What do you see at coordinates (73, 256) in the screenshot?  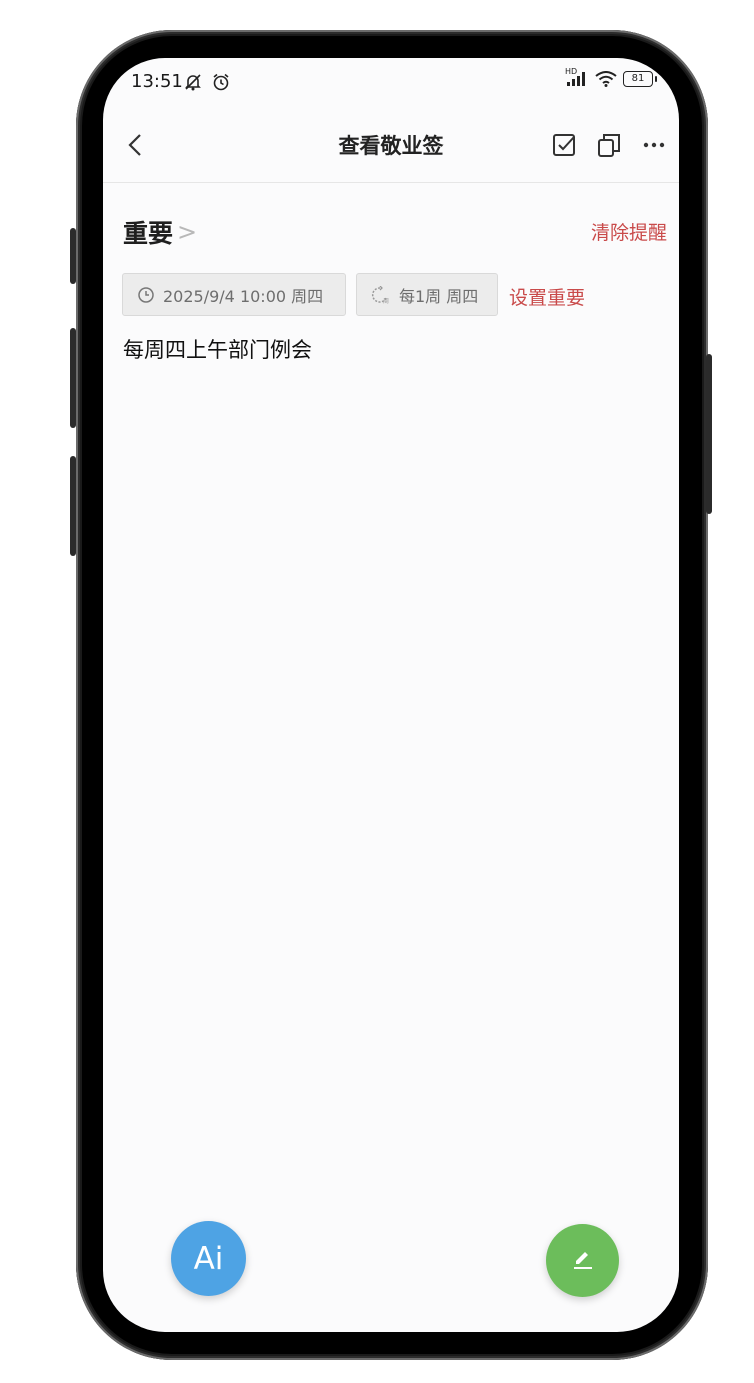 I see `volume-button-top` at bounding box center [73, 256].